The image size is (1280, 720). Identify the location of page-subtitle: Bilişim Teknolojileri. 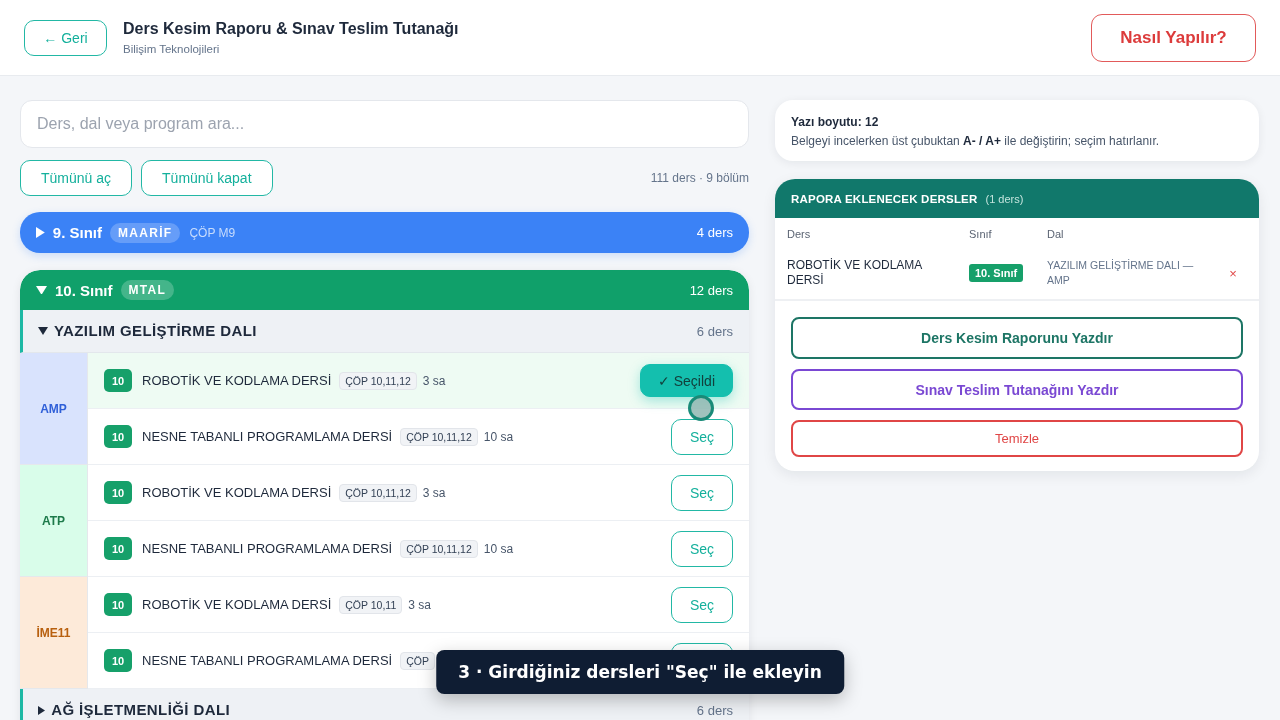
(172, 49).